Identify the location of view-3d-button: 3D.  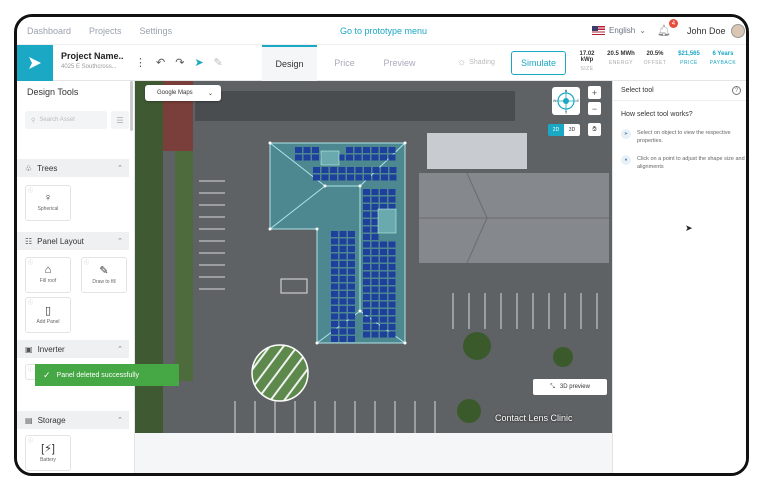
(572, 130).